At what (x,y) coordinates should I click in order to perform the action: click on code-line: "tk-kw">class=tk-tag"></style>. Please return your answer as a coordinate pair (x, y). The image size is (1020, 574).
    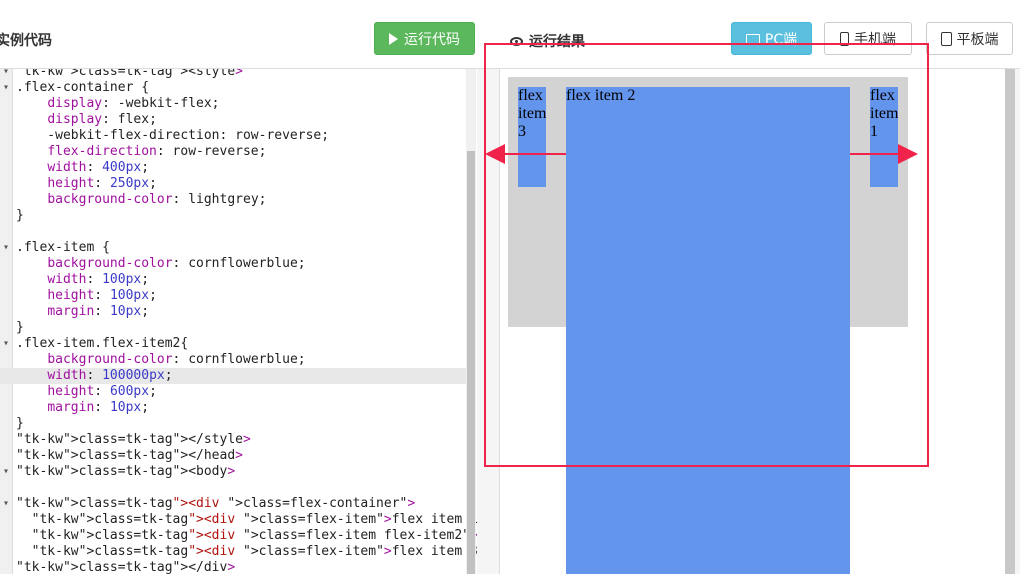
    Looking at the image, I should click on (233, 440).